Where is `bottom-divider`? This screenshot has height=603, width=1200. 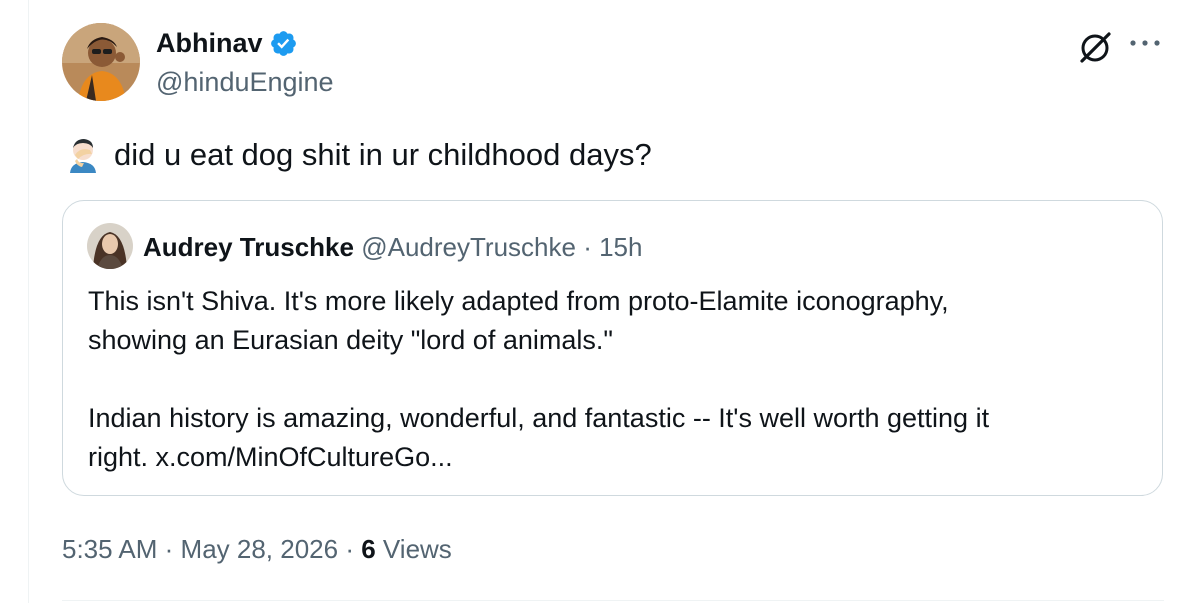
bottom-divider is located at coordinates (613, 600).